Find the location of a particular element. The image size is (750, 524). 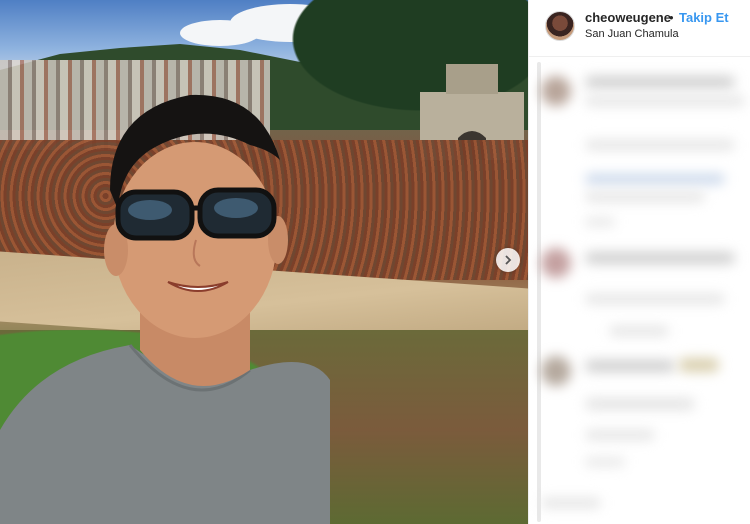

username-link: cheoweugene is located at coordinates (628, 17).